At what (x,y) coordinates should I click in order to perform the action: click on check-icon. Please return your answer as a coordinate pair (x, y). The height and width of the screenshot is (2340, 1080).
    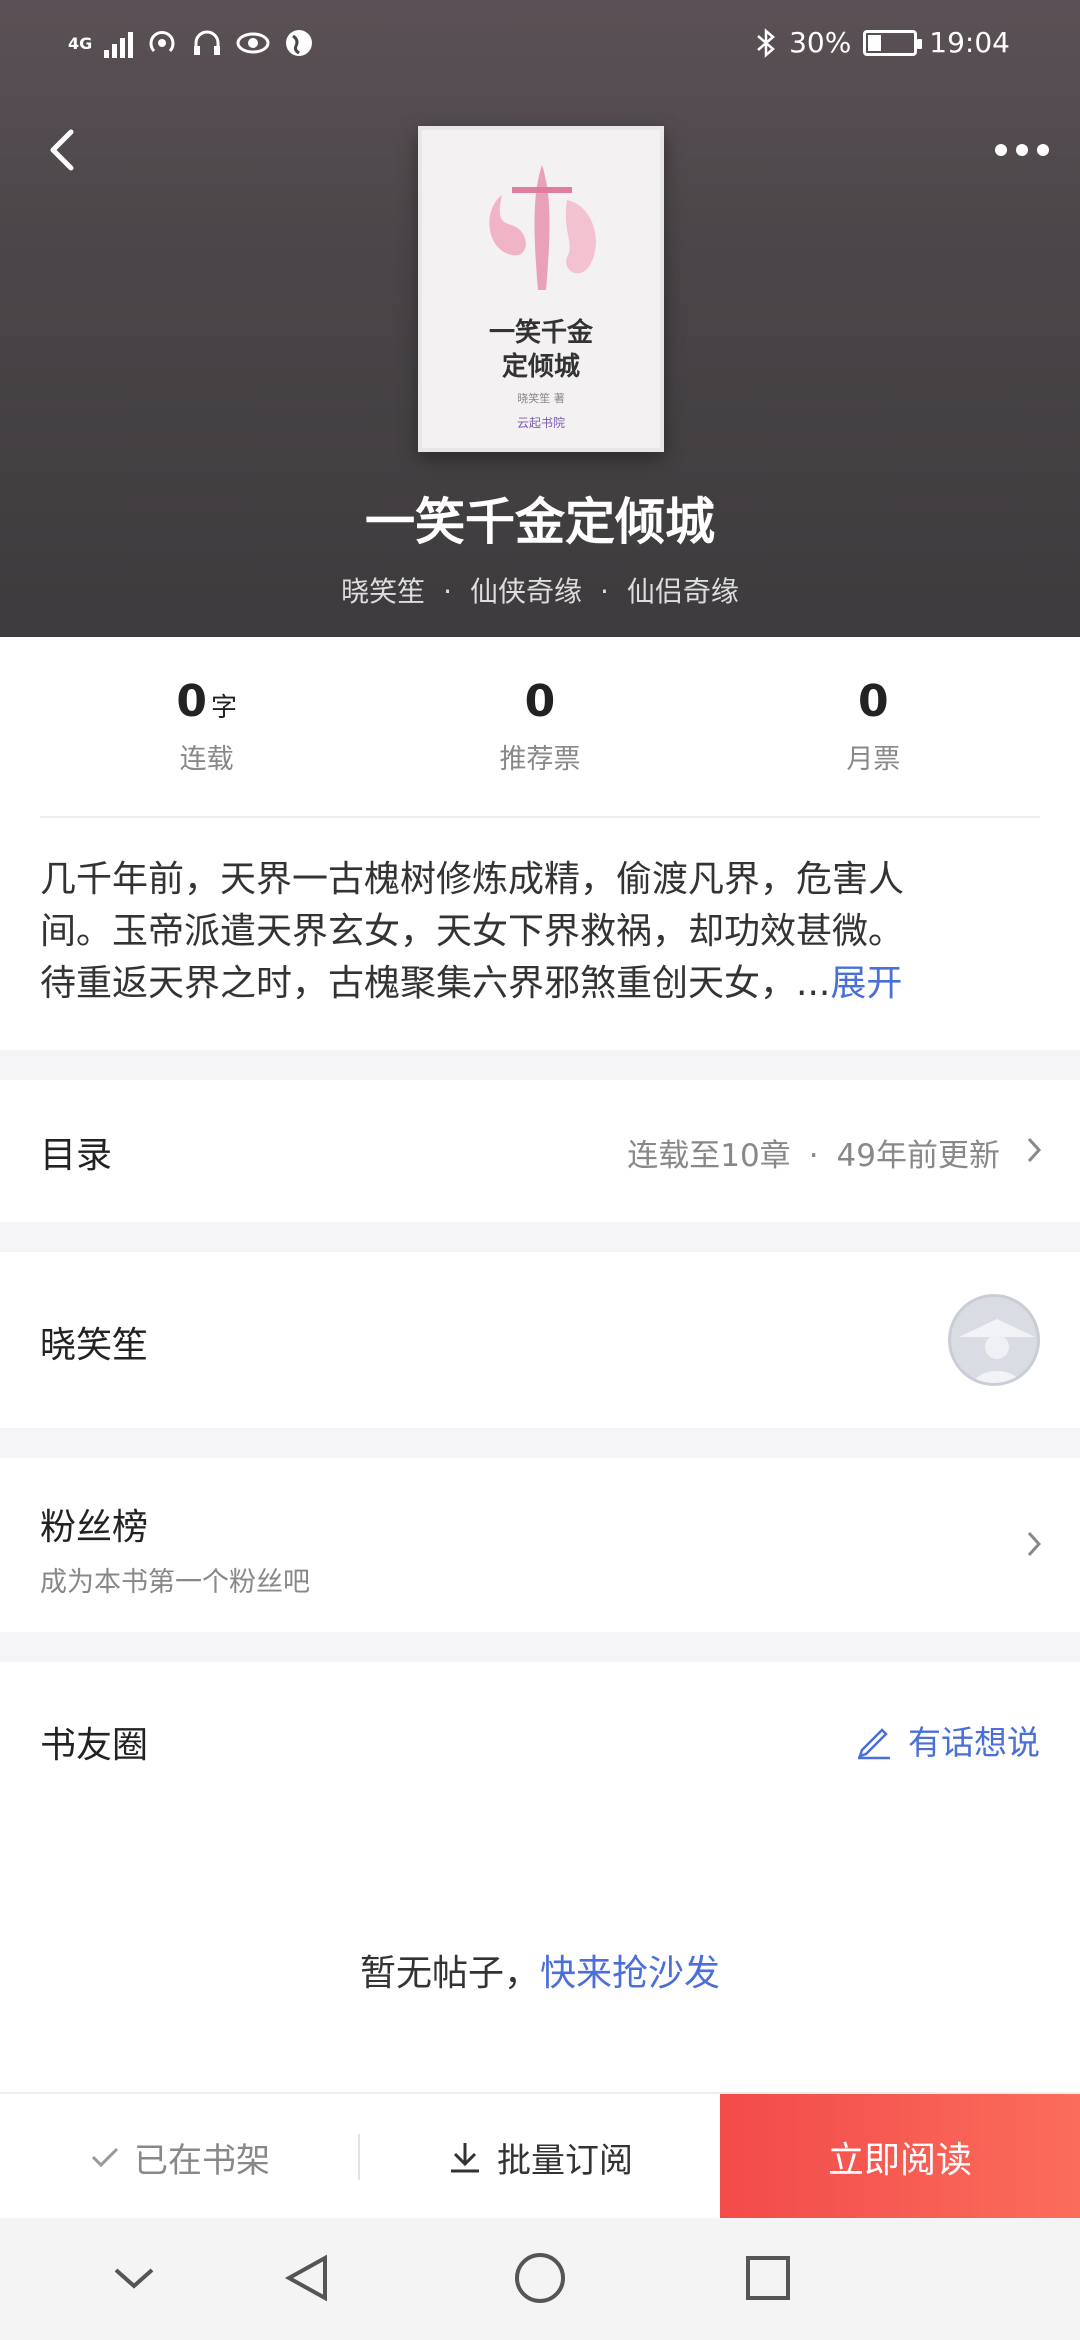
    Looking at the image, I should click on (105, 2157).